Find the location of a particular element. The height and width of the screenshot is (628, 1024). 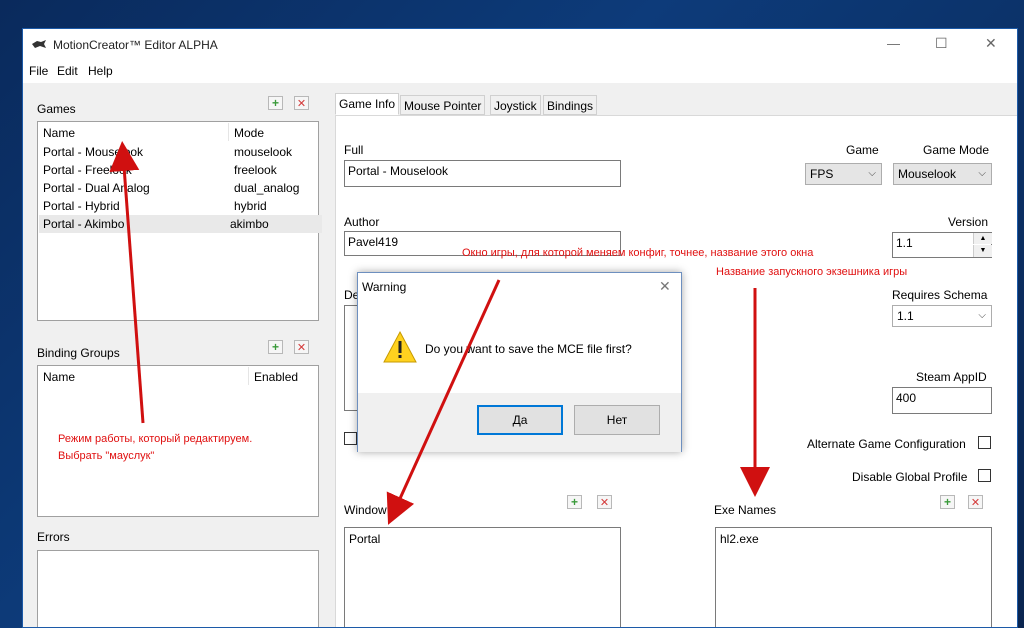

annotation-mode-line2: Выбрать "мауслук" is located at coordinates (106, 456).